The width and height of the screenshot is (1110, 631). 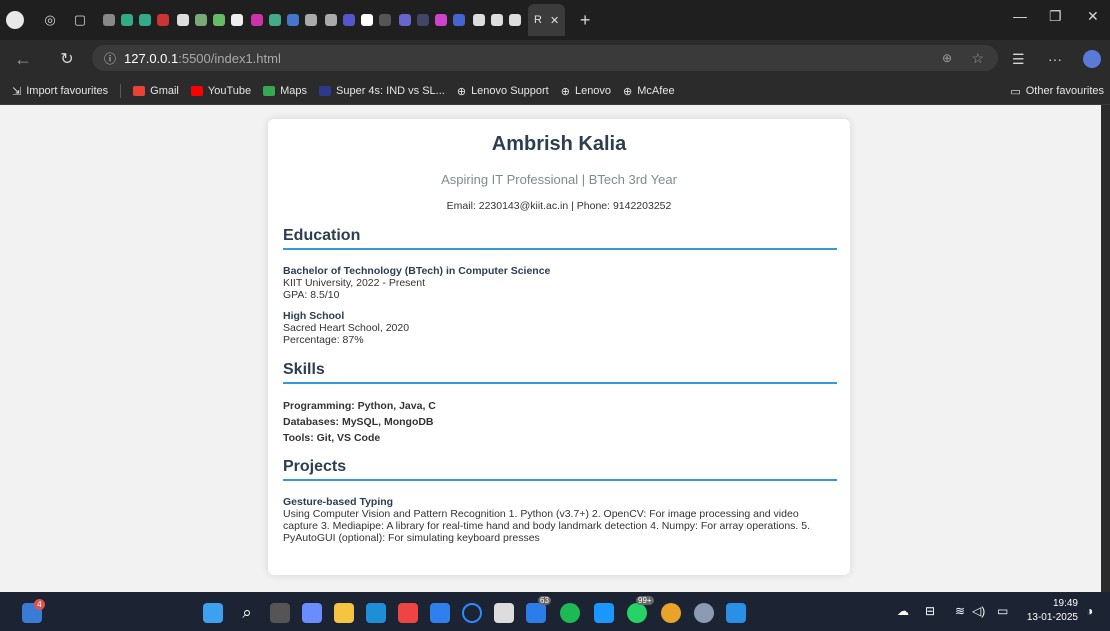 I want to click on widgets-badge: 4, so click(x=39, y=604).